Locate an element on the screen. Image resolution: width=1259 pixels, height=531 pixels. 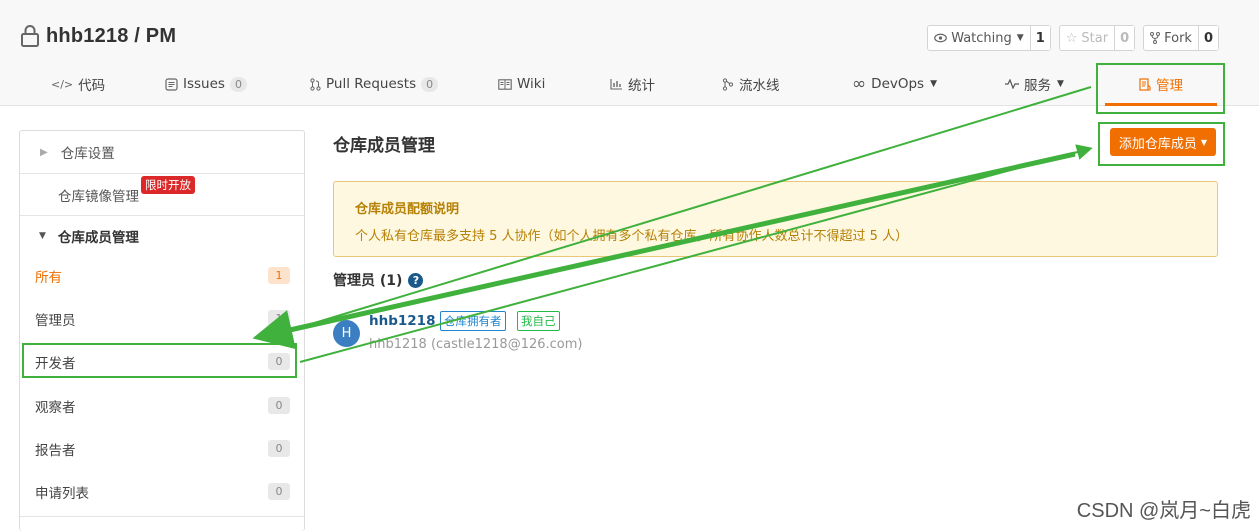
fork-count: 0 is located at coordinates (1207, 38).